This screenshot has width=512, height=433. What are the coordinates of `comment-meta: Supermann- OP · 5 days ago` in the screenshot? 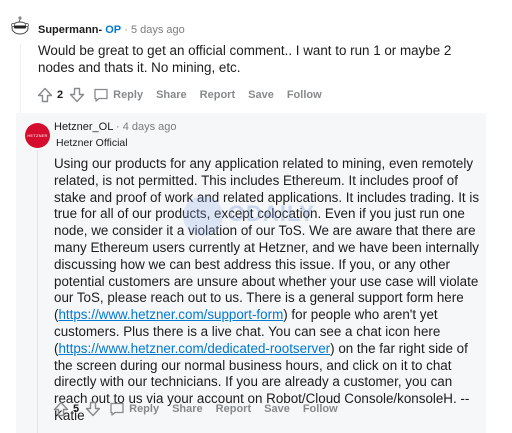 It's located at (111, 30).